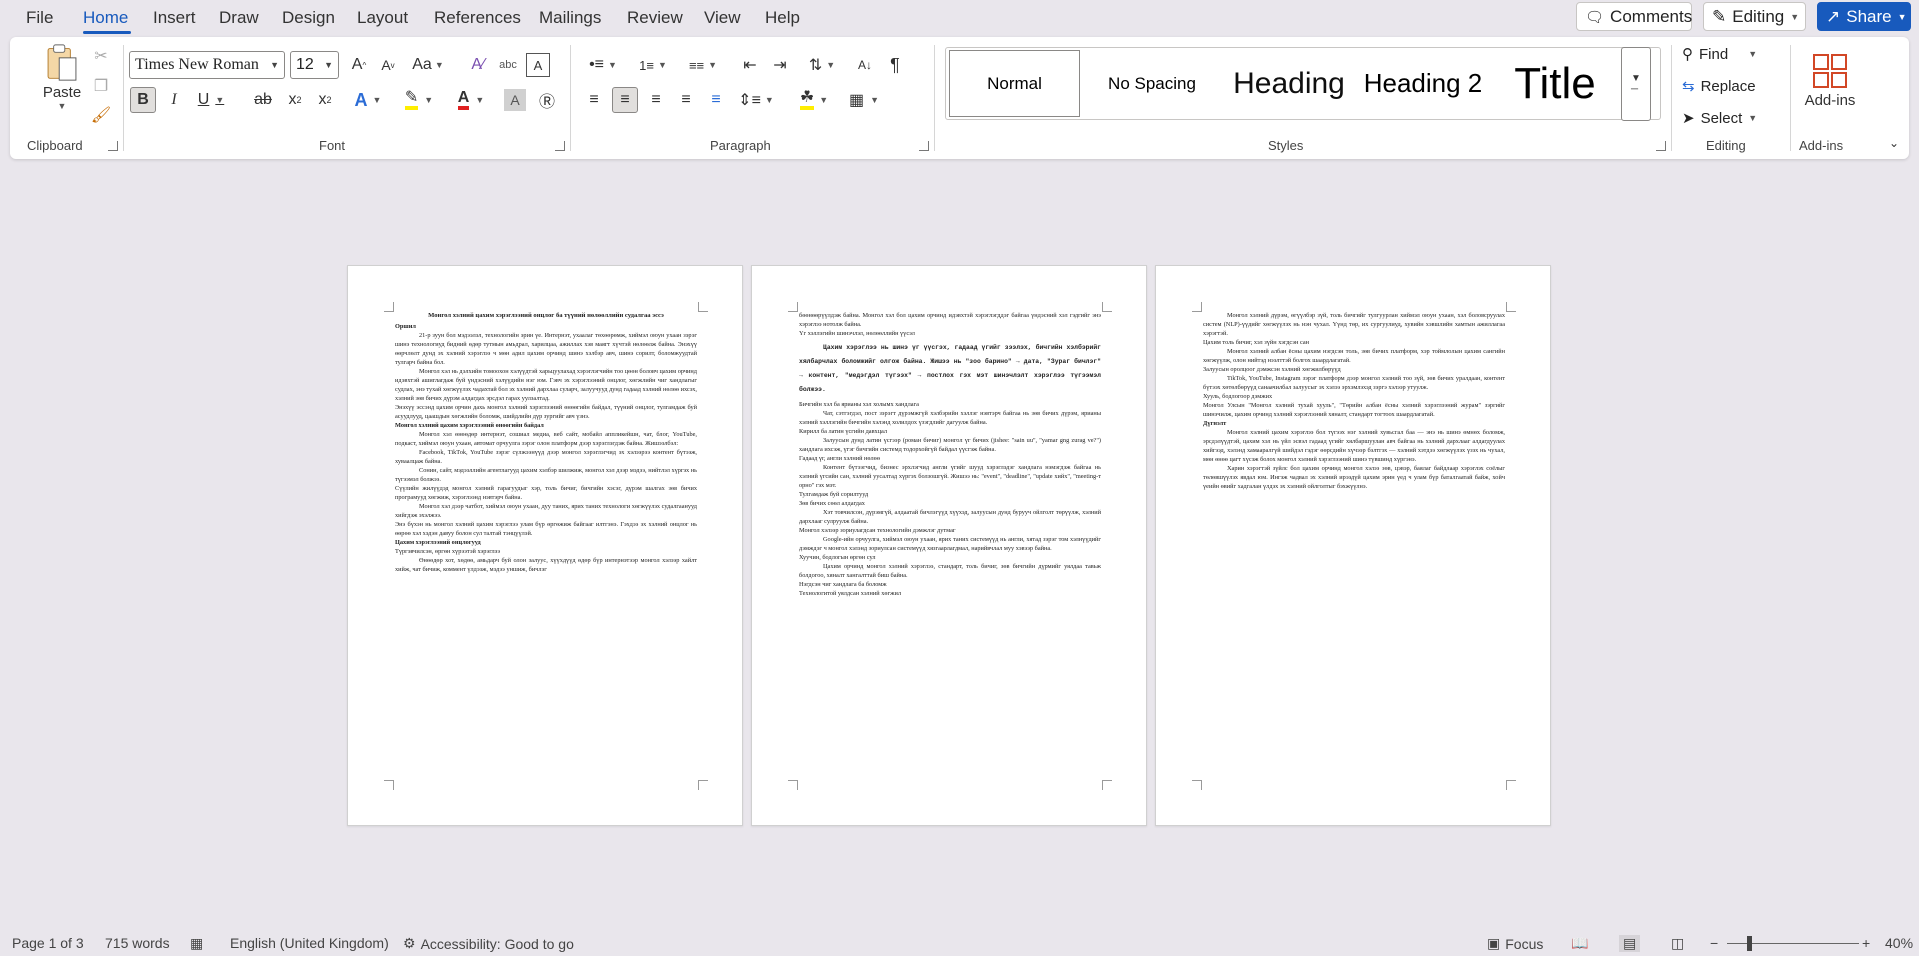 This screenshot has width=1919, height=956. I want to click on word-count: 715 words, so click(137, 943).